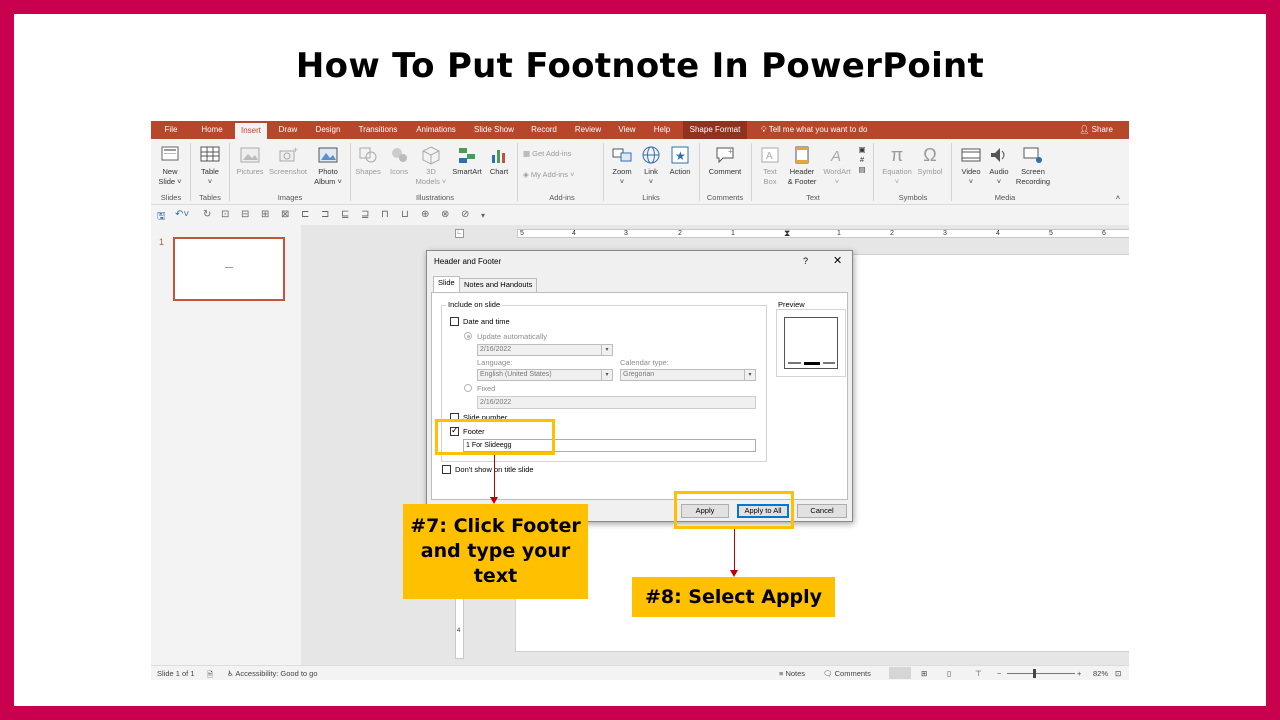  I want to click on video-button: Video ˅, so click(971, 166).